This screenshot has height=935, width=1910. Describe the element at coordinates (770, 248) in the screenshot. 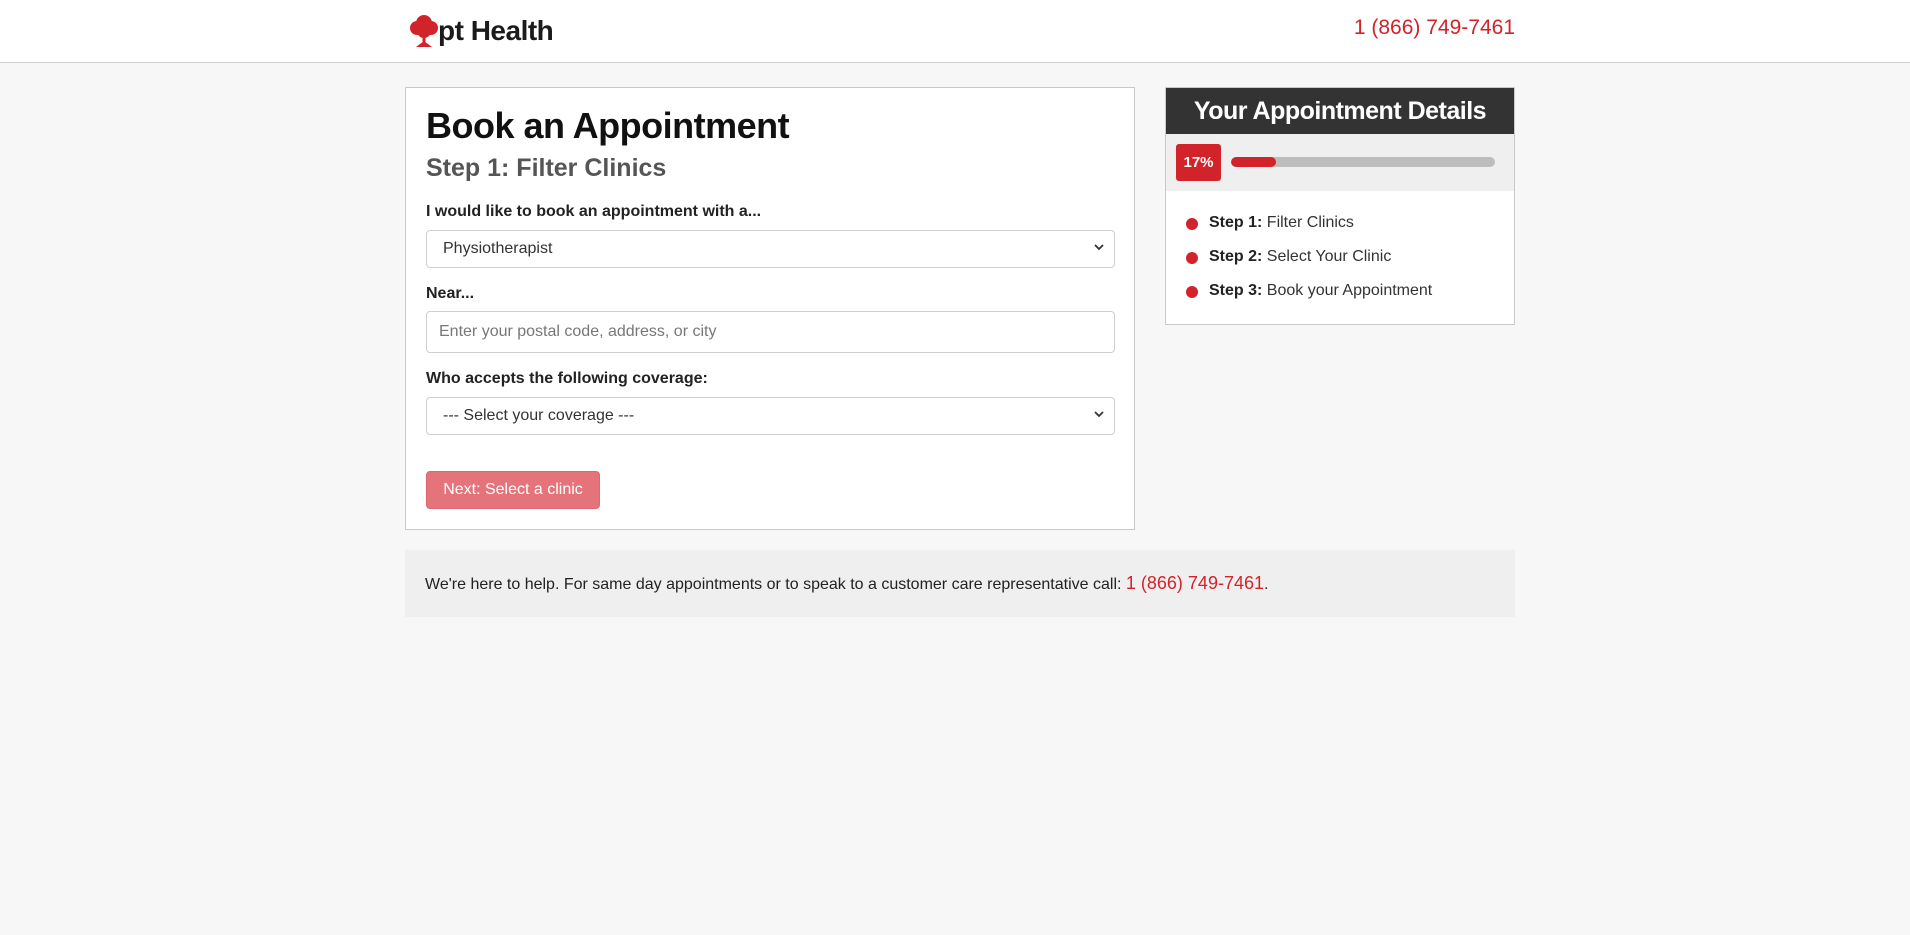

I see `provider-select: Physiotherapist` at that location.